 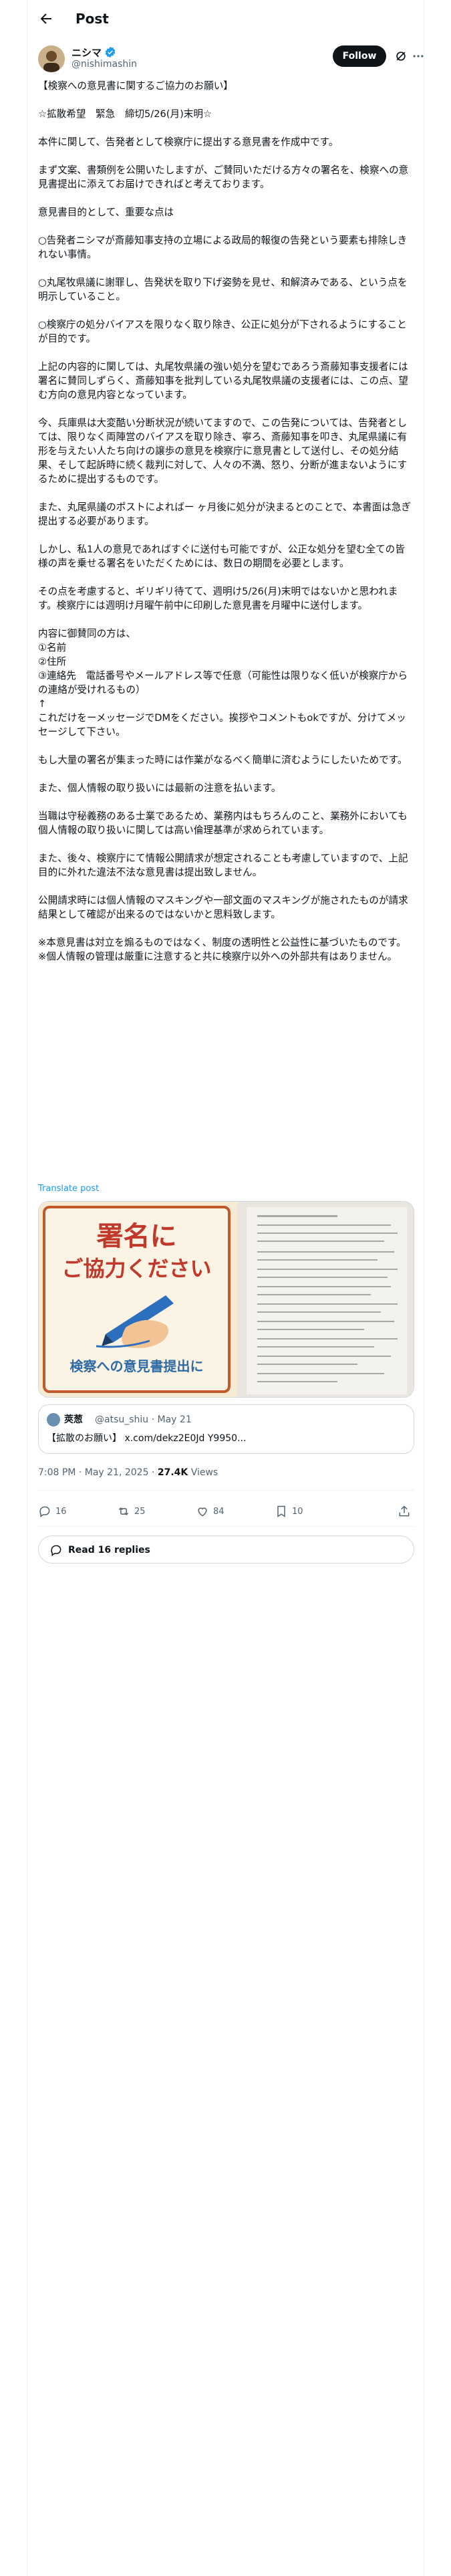 What do you see at coordinates (136, 1268) in the screenshot?
I see `image-title-line2: ご協力ください` at bounding box center [136, 1268].